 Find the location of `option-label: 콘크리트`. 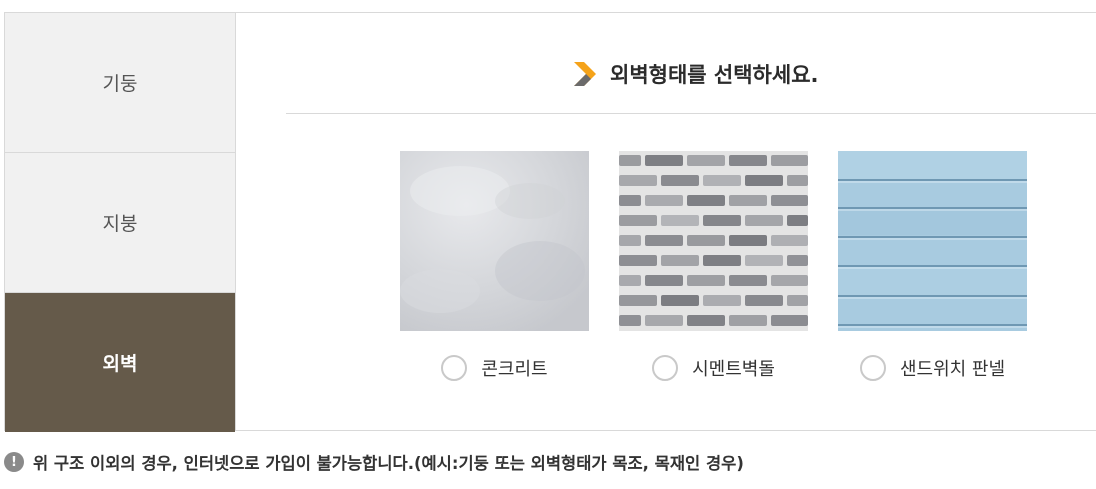

option-label: 콘크리트 is located at coordinates (514, 369).